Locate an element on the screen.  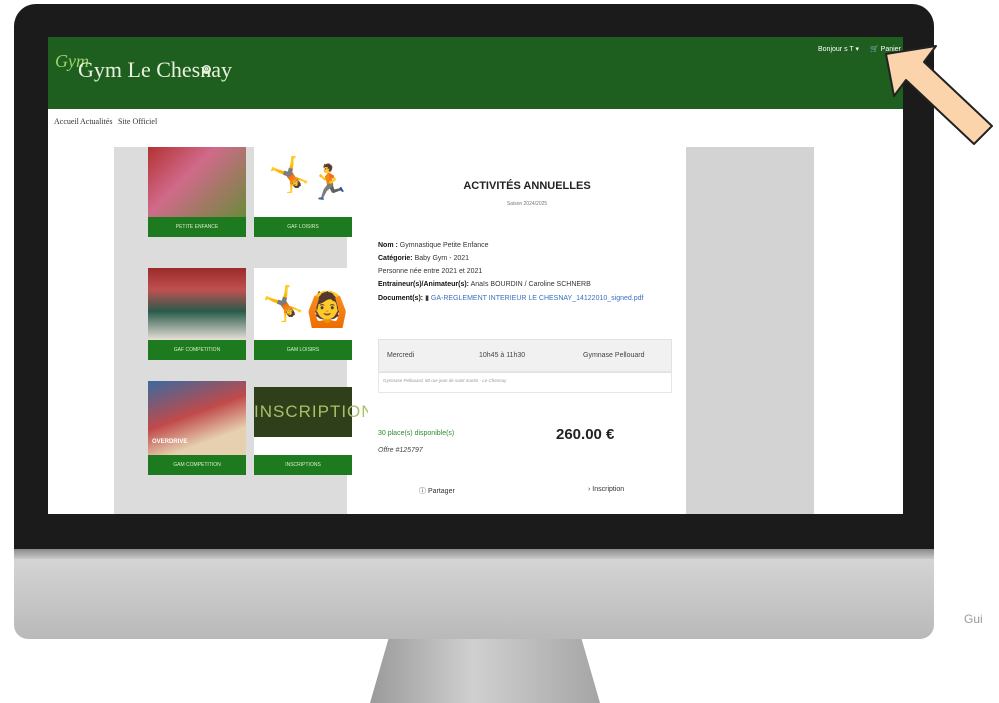
card-photo: 🤸 🏃 is located at coordinates (303, 182).